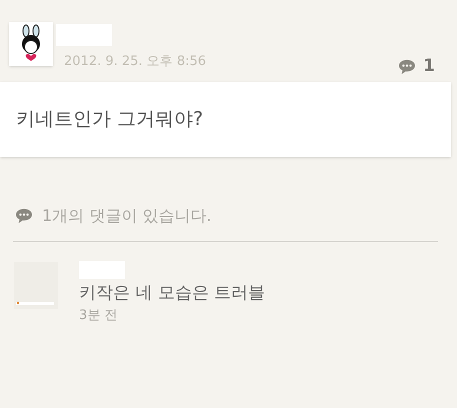 The width and height of the screenshot is (457, 408). I want to click on comment-count-heading: 1개의 댓글이 있습니다., so click(127, 216).